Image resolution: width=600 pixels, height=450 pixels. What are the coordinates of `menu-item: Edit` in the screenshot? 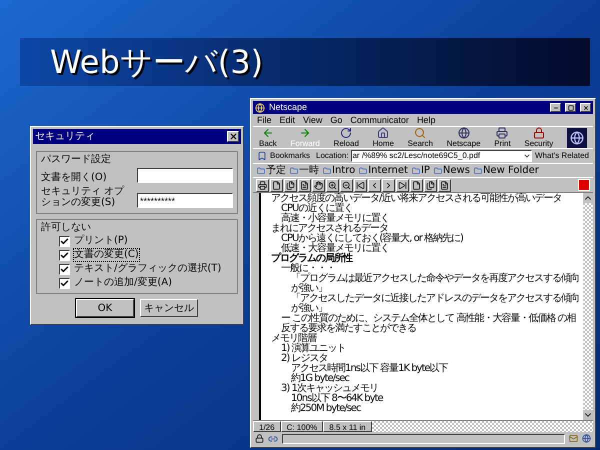 It's located at (288, 120).